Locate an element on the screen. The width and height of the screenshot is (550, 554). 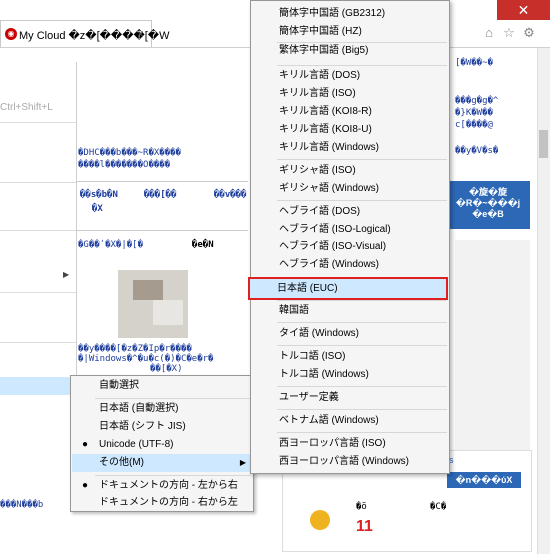
lang-item-label: トルコ語 (ISO) is located at coordinates (312, 356).